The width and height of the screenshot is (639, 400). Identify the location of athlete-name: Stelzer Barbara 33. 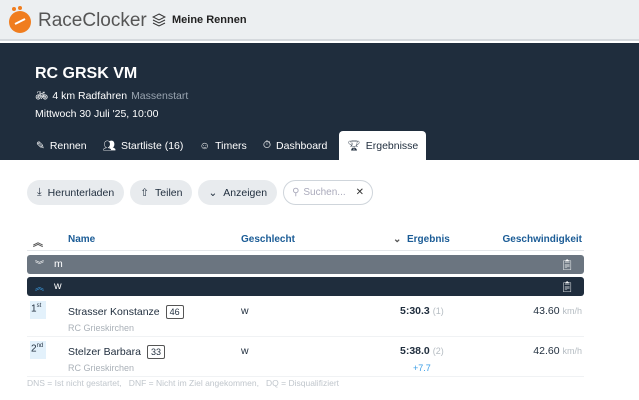
(116, 352).